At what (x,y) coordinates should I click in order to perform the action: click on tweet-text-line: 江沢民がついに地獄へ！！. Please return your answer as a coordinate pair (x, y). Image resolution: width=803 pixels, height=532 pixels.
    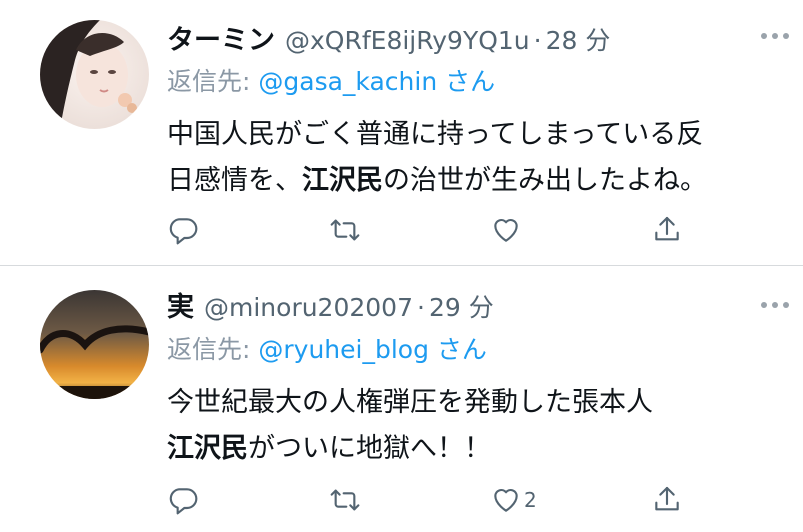
    Looking at the image, I should click on (410, 449).